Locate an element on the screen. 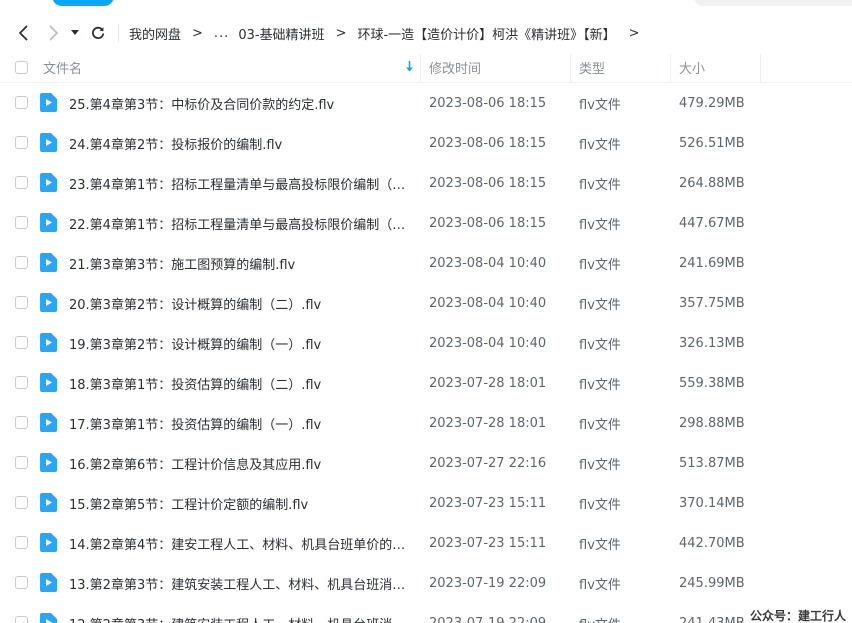 The image size is (852, 623). file-modified: 2023-07-23 15:11 is located at coordinates (488, 543).